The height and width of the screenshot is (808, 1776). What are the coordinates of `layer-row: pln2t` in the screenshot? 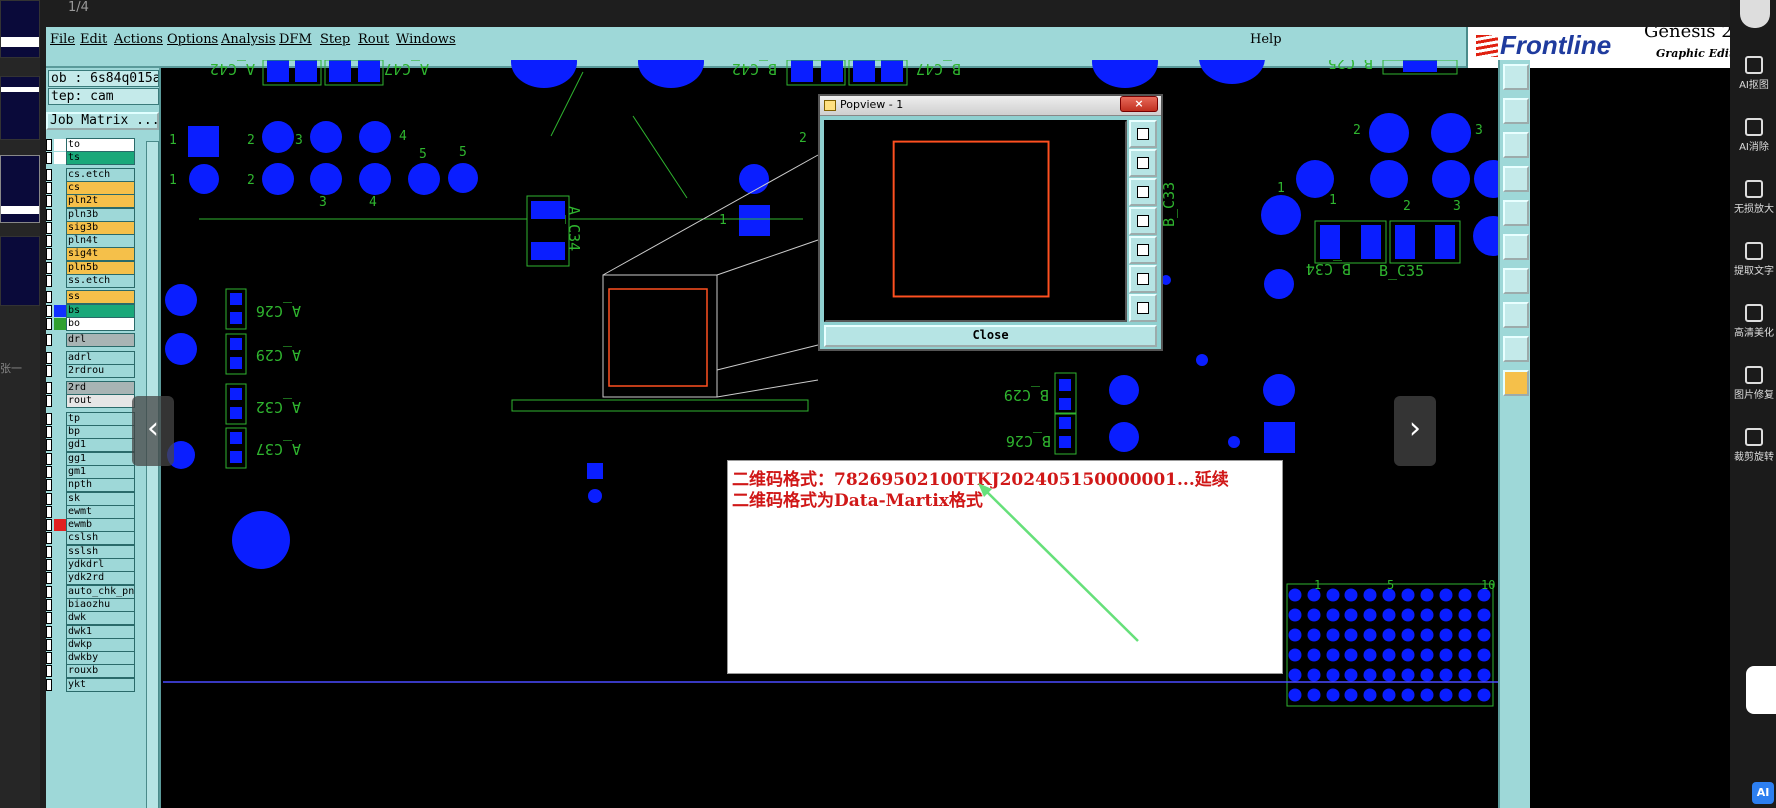 It's located at (103, 201).